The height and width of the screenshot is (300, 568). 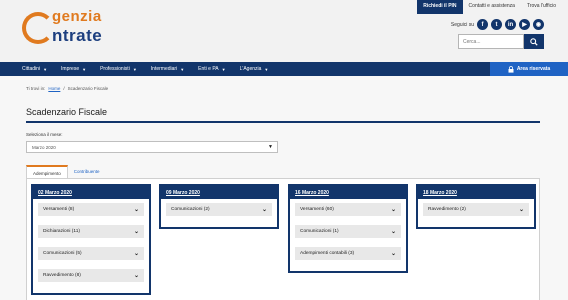 I want to click on title-divider, so click(x=283, y=122).